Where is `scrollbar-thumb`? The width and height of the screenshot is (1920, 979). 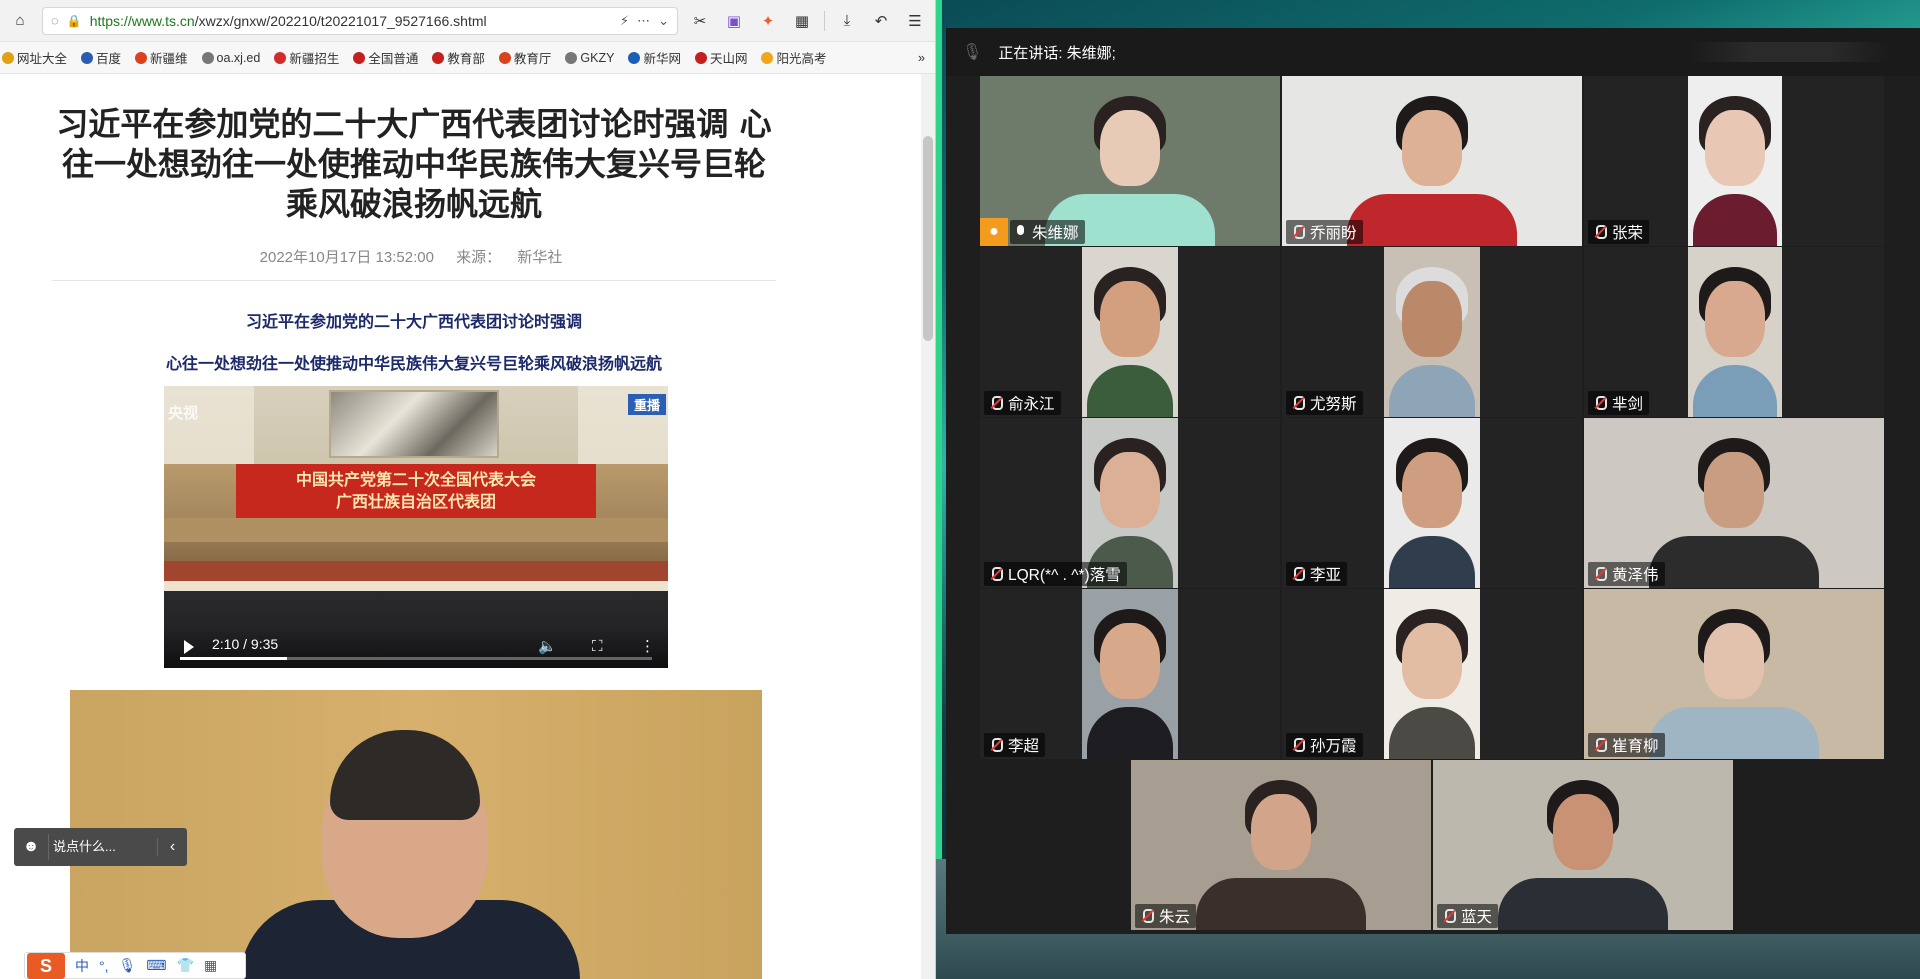
scrollbar-thumb is located at coordinates (928, 238).